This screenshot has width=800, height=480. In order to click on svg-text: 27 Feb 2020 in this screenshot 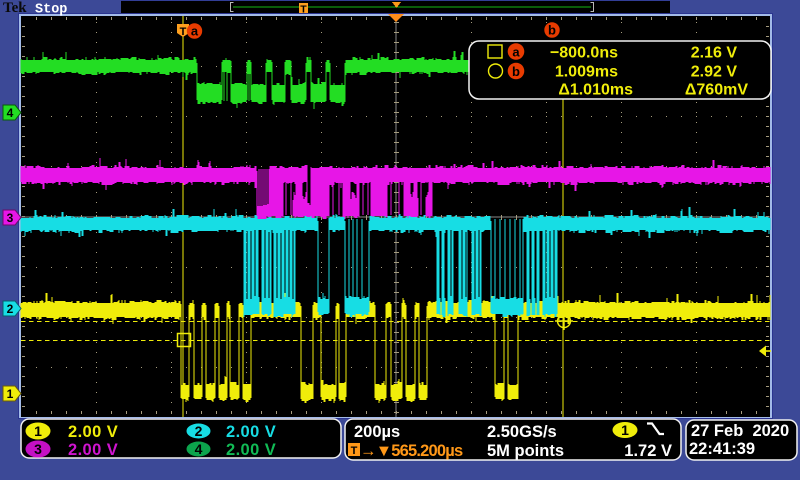, I will do `click(740, 431)`.